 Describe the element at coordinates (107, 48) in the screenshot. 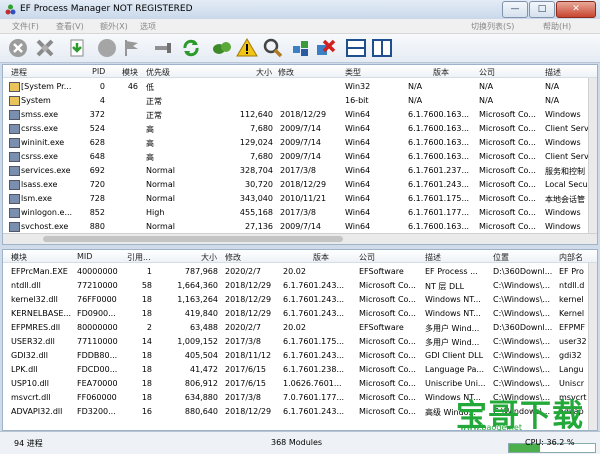

I see `stop-icon` at that location.